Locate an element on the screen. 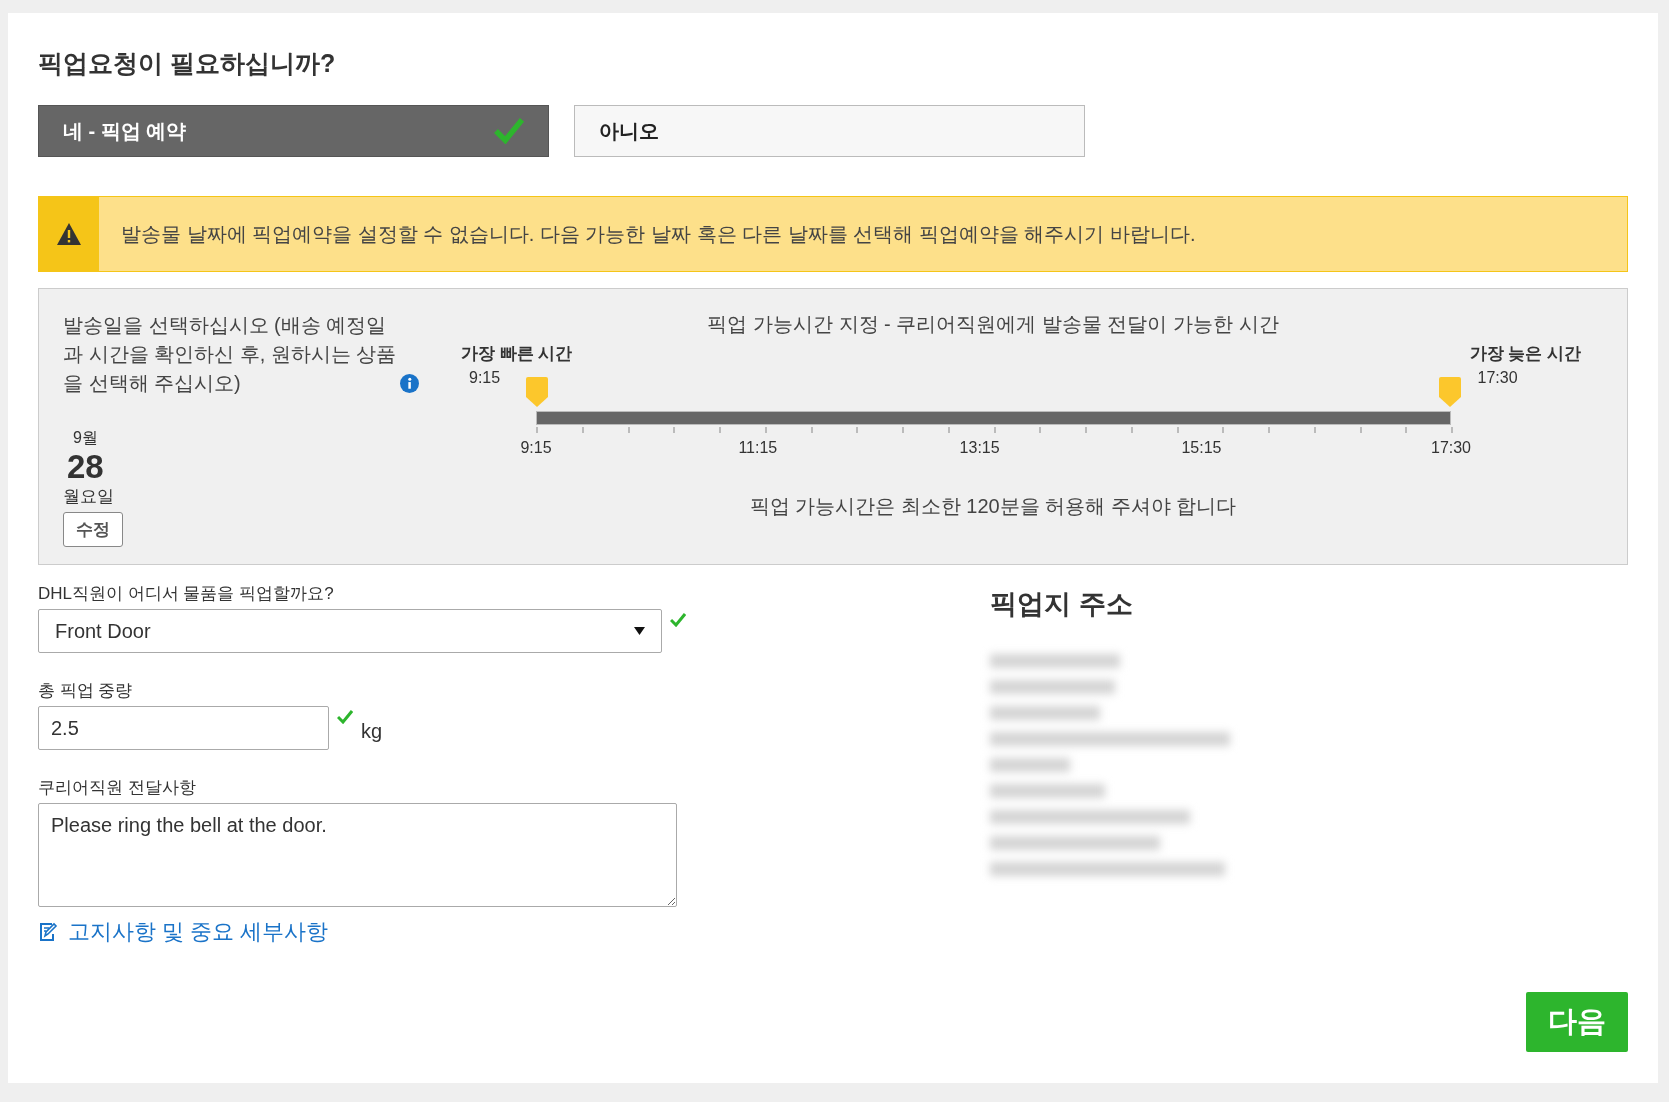  info-icon is located at coordinates (409, 383).